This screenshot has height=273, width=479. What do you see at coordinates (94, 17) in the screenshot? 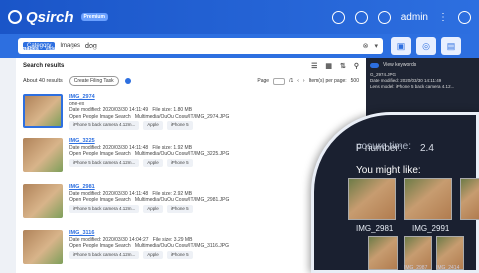
I see `premium-badge: Premium` at bounding box center [94, 17].